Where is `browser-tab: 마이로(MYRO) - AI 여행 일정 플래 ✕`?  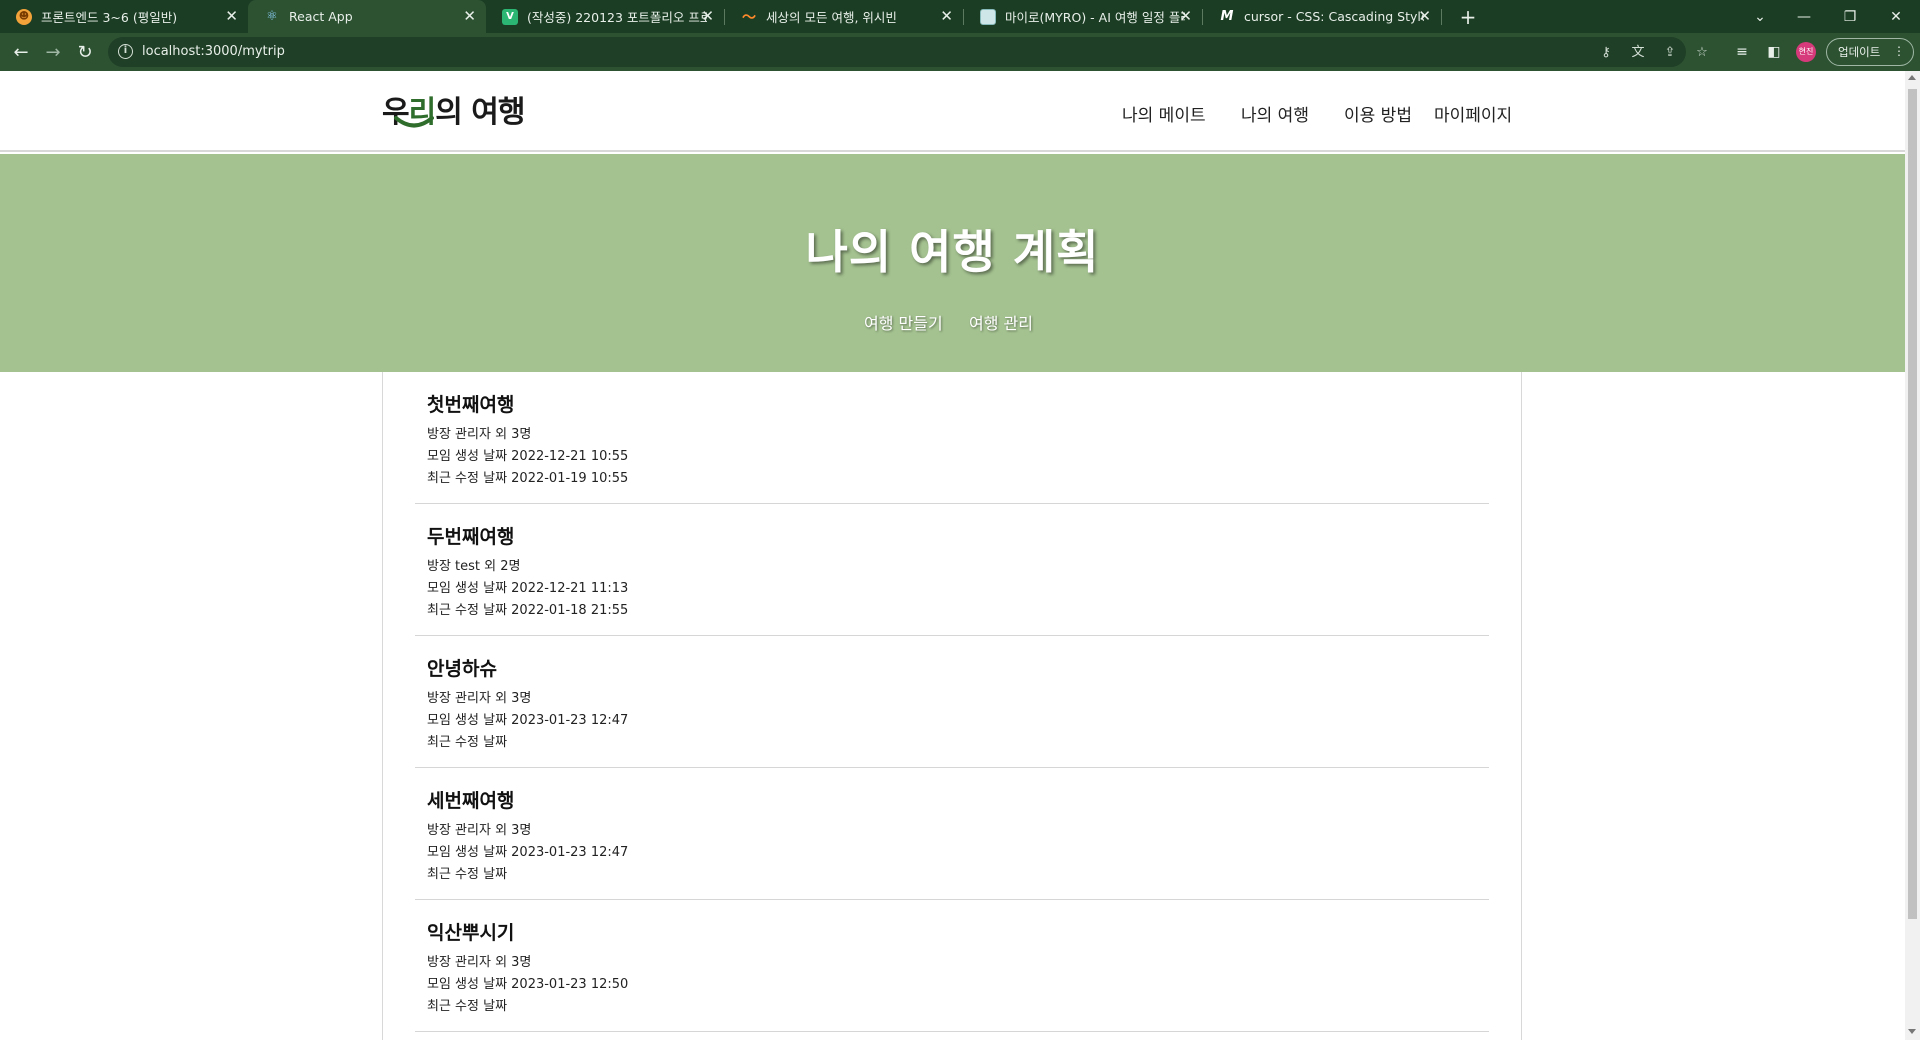 browser-tab: 마이로(MYRO) - AI 여행 일정 플래 ✕ is located at coordinates (1083, 16).